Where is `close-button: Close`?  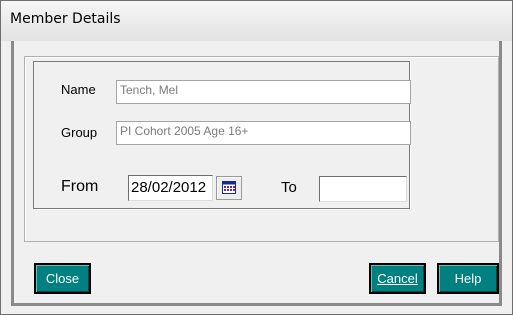 close-button: Close is located at coordinates (62, 278).